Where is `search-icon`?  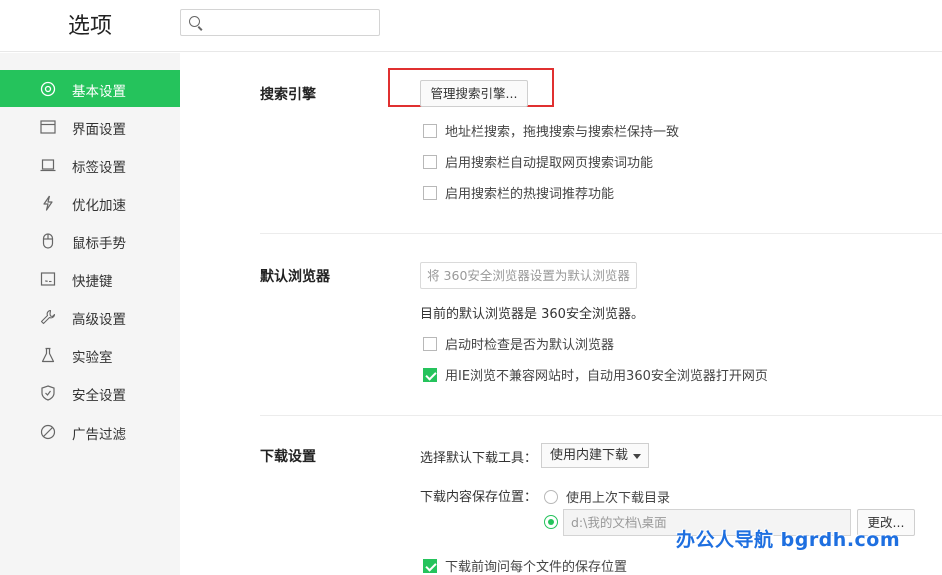
search-icon is located at coordinates (194, 21).